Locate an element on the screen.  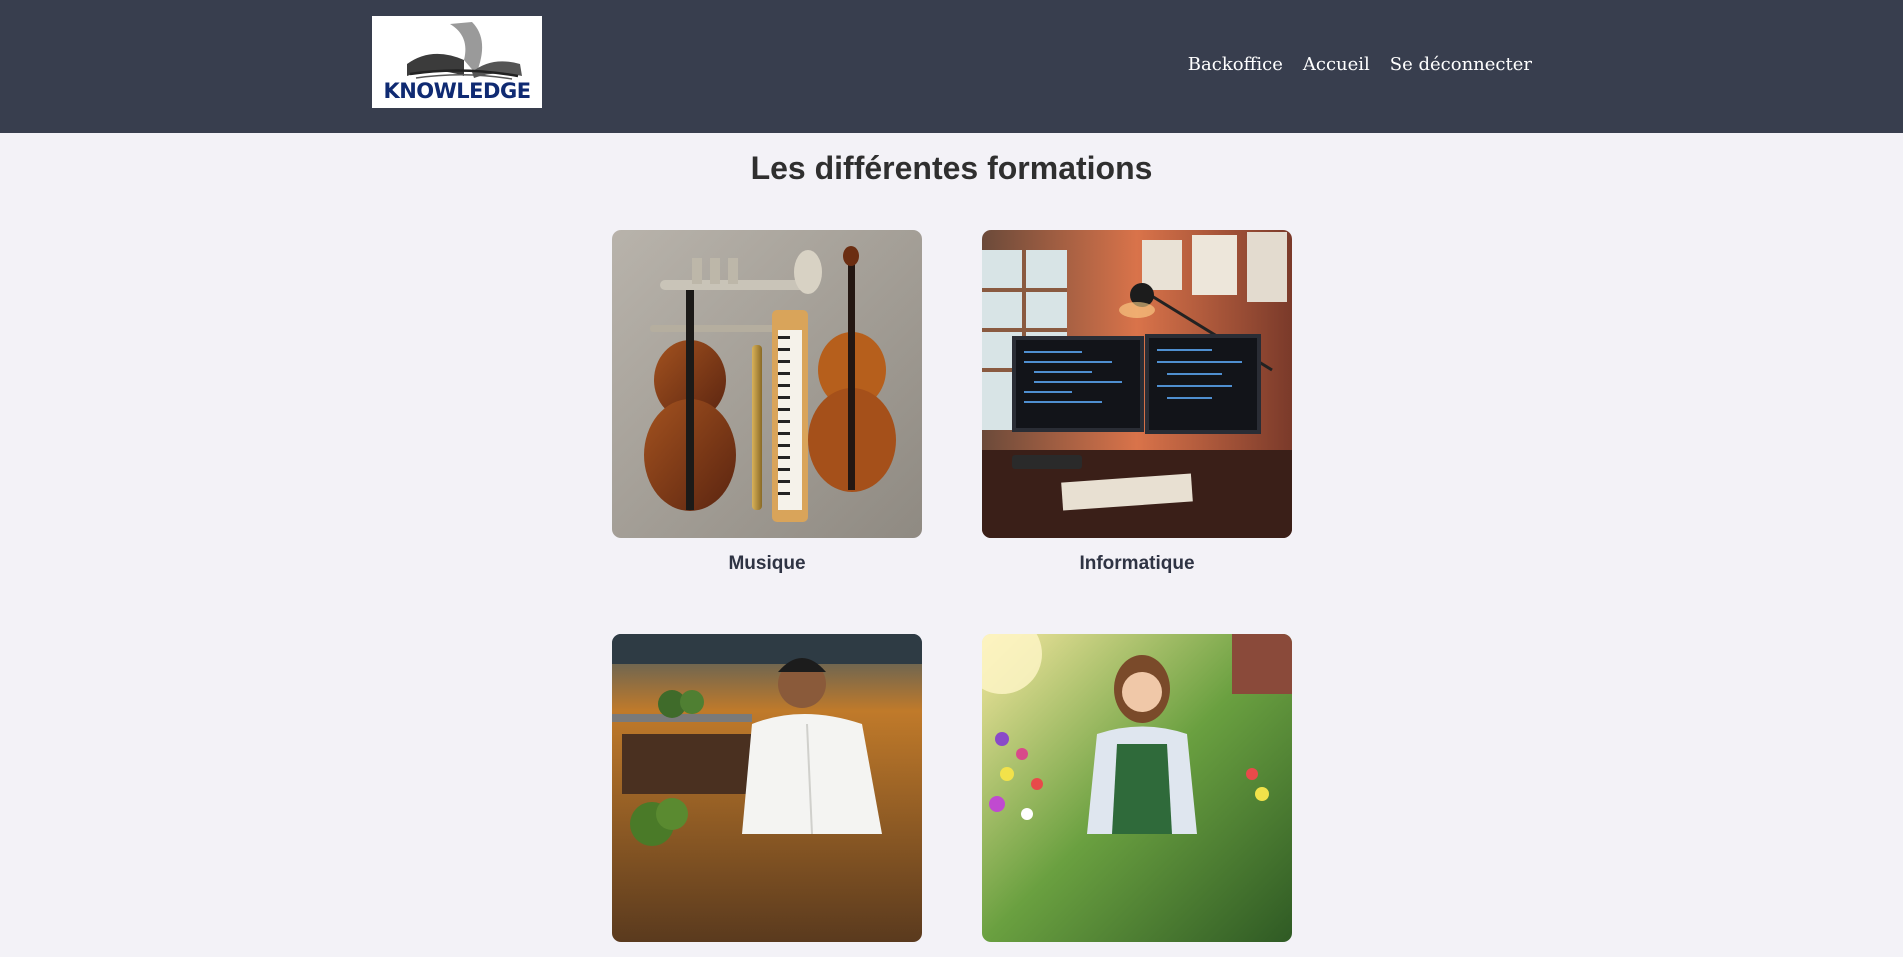
logo-text: KNOWLEDGE is located at coordinates (457, 91).